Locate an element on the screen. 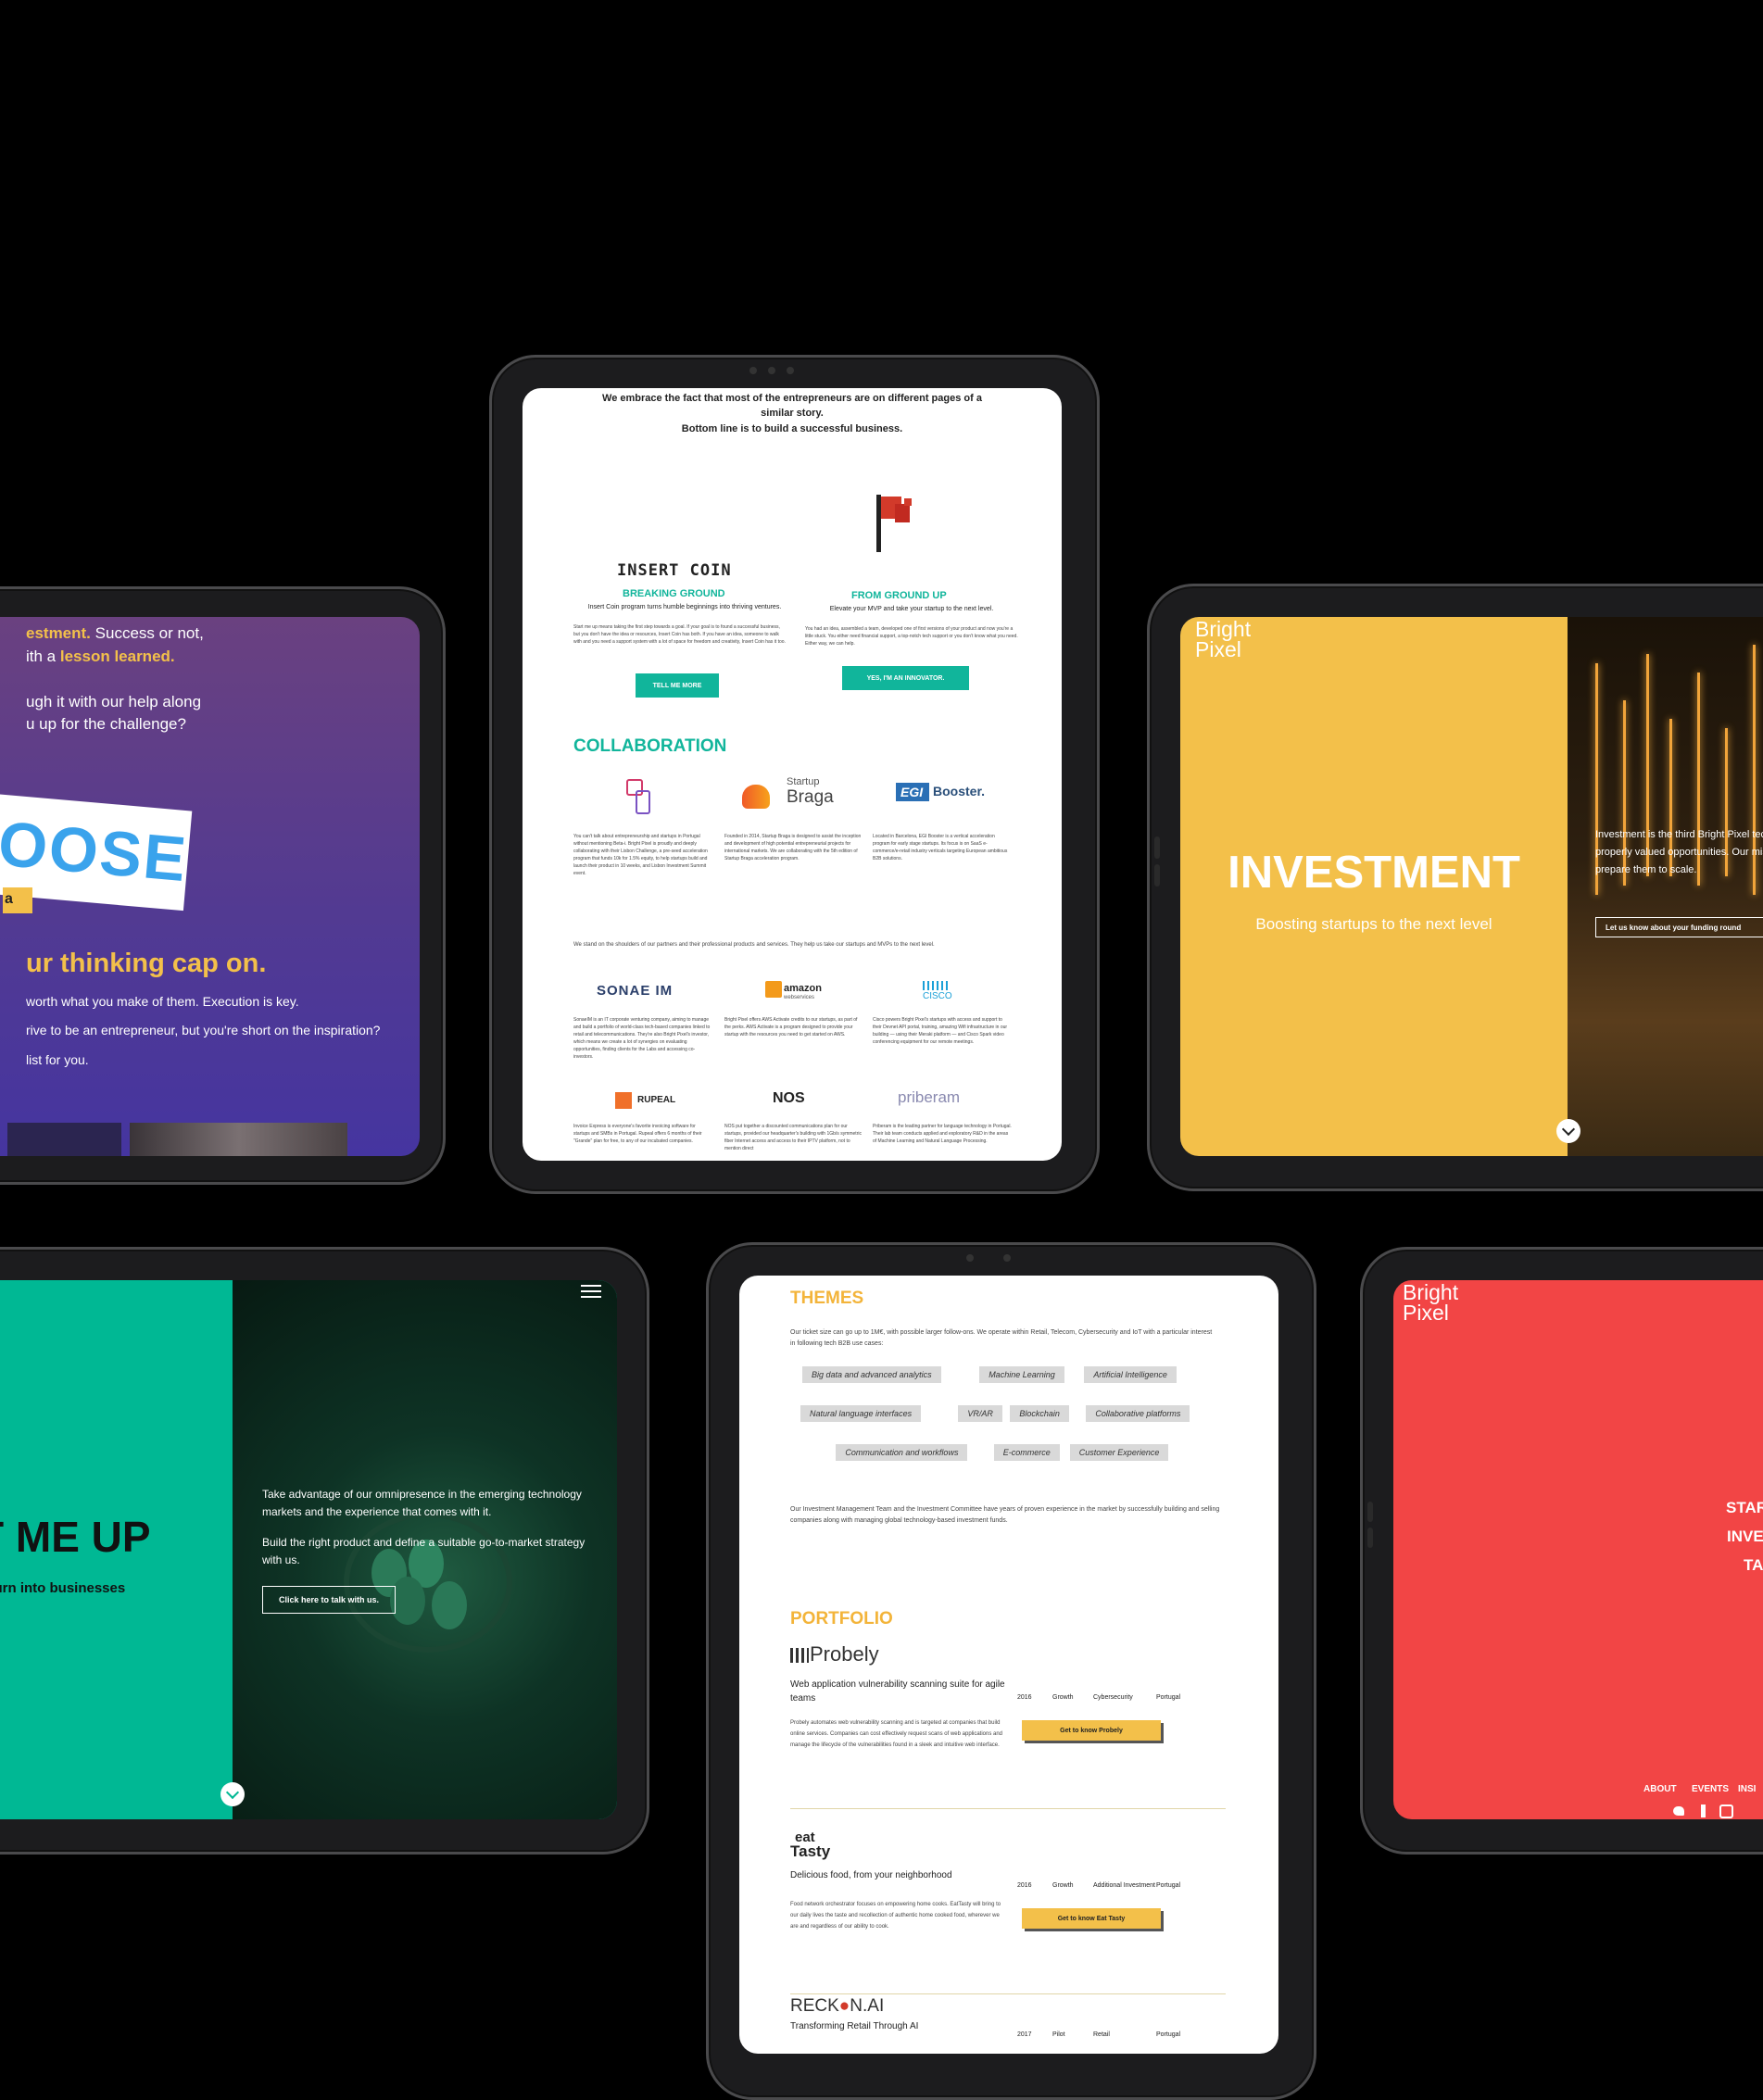  footer-nav-about: ABOUT is located at coordinates (1660, 1789).